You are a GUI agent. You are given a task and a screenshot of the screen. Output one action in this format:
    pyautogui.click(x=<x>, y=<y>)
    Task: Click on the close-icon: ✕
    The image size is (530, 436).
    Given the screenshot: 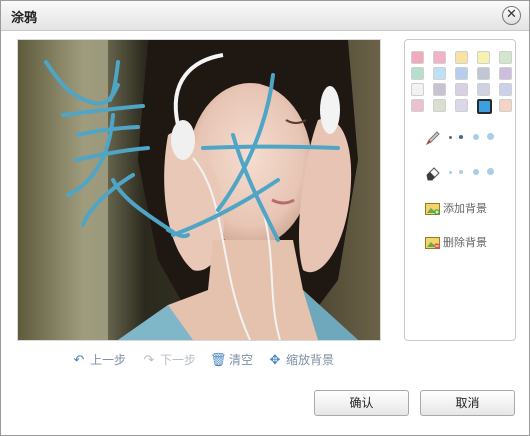 What is the action you would take?
    pyautogui.click(x=511, y=14)
    